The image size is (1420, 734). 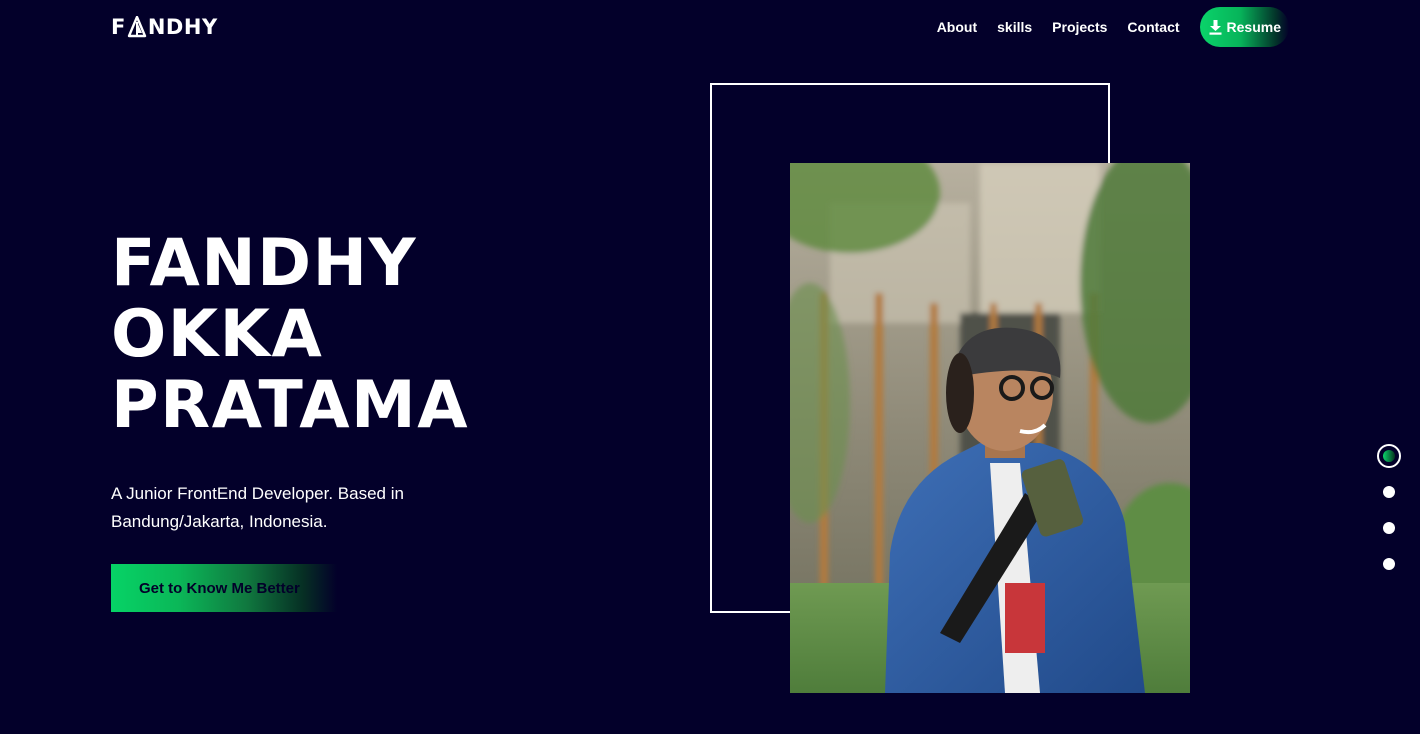 I want to click on section-dot-skills, so click(x=1389, y=528).